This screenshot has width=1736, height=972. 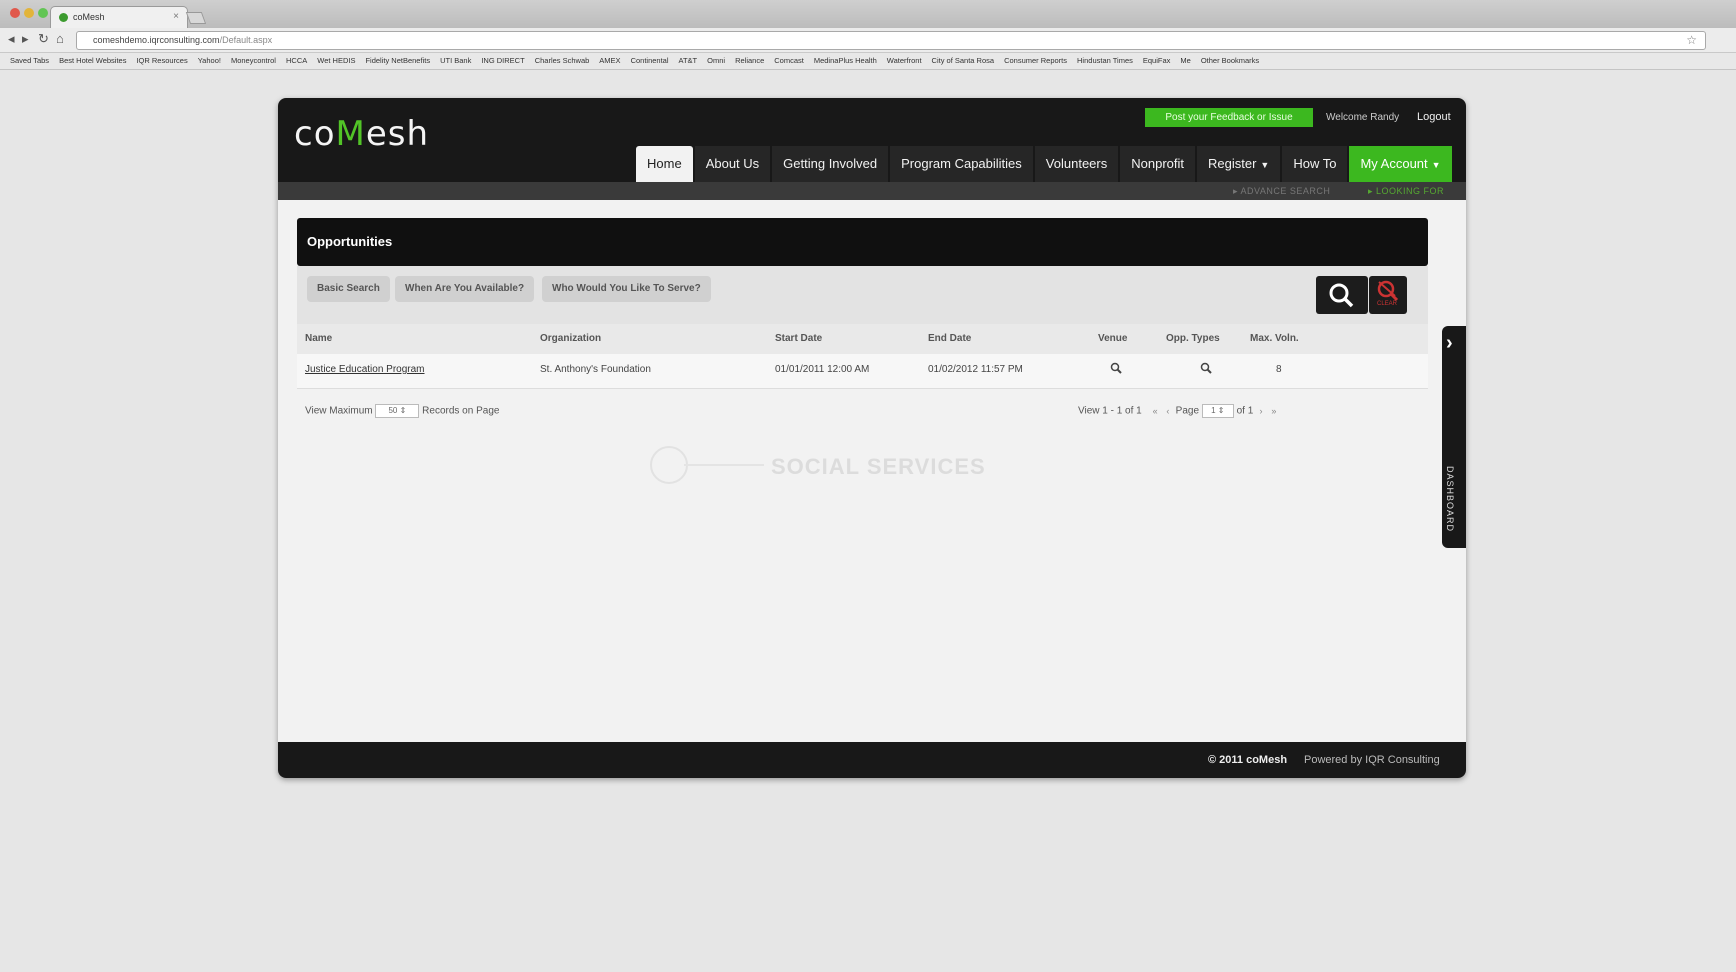 What do you see at coordinates (60, 38) in the screenshot?
I see `home-icon: ⌂` at bounding box center [60, 38].